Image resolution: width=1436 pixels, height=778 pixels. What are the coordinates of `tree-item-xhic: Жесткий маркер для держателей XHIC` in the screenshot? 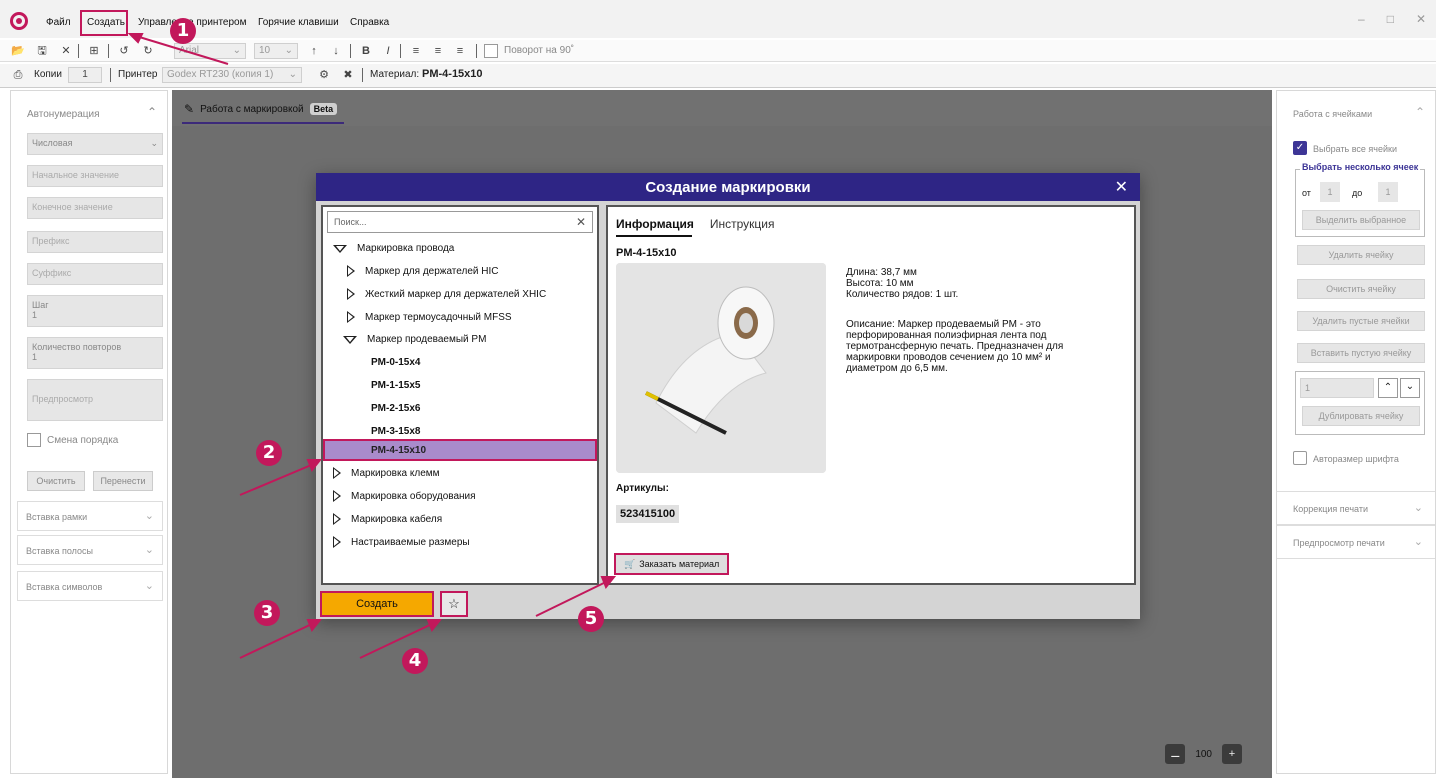 It's located at (446, 294).